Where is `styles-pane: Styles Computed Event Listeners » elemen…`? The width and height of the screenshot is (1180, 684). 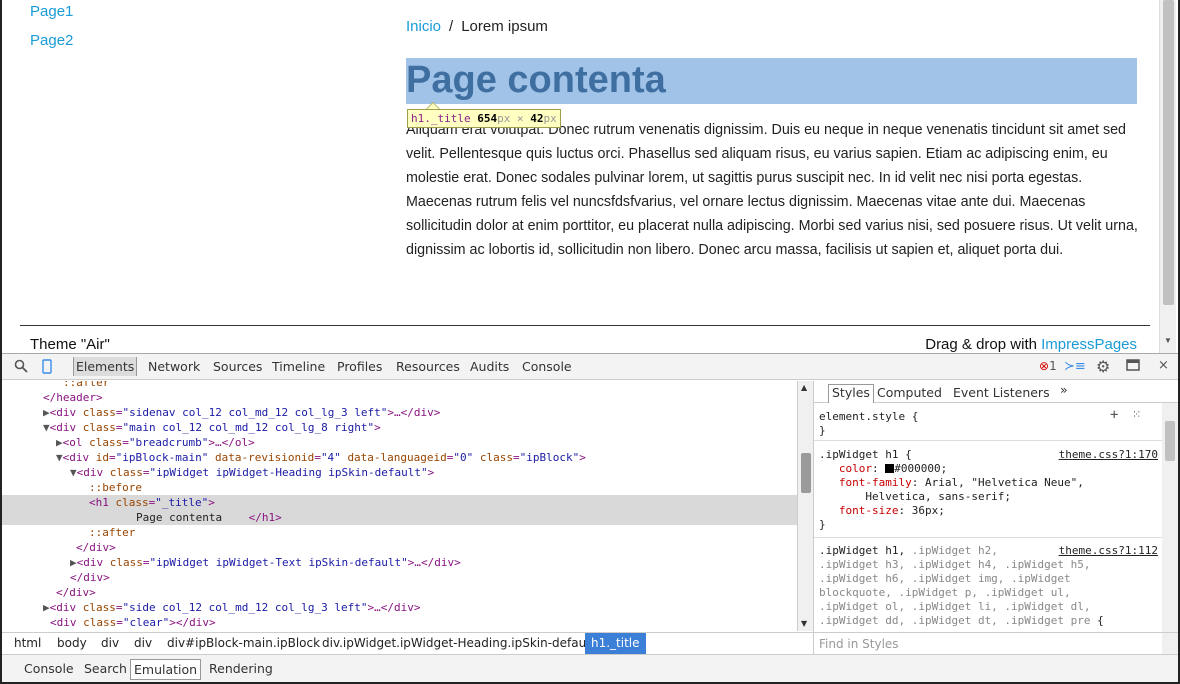
styles-pane: Styles Computed Event Listeners » elemen… is located at coordinates (995, 517).